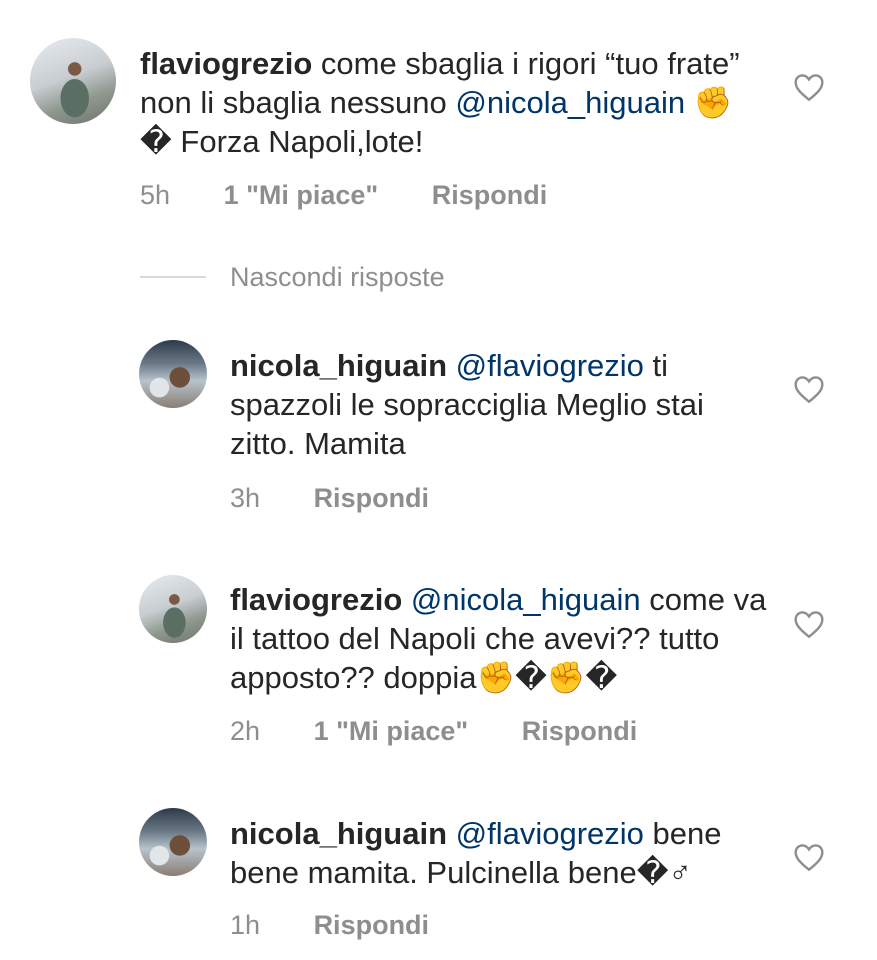 Image resolution: width=877 pixels, height=960 pixels. Describe the element at coordinates (245, 925) in the screenshot. I see `timestamp: 1h` at that location.